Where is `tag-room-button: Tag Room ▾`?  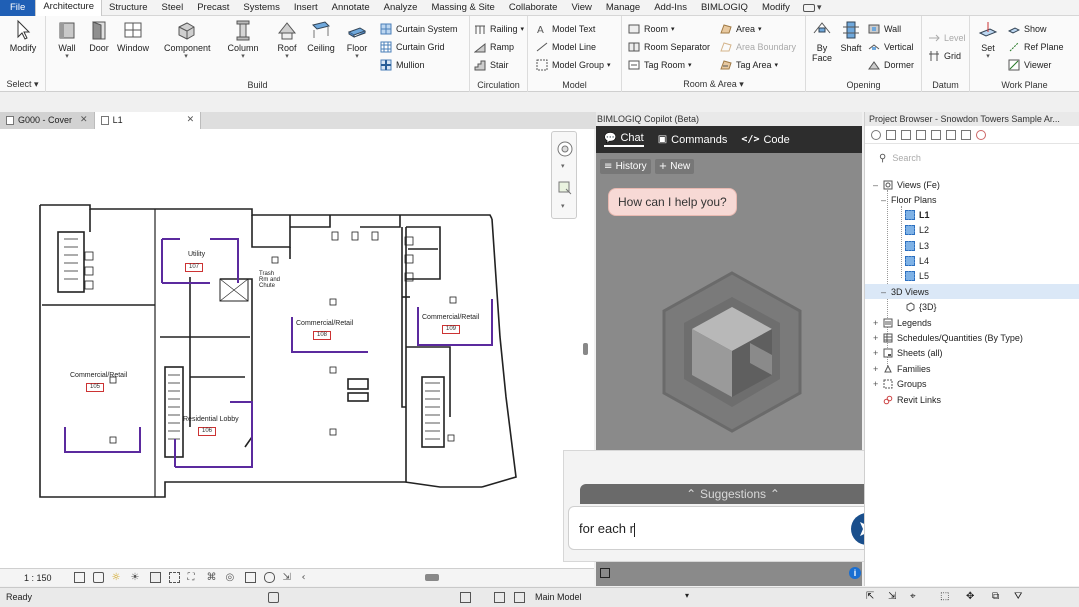
tag-room-button: Tag Room ▾ is located at coordinates (660, 64).